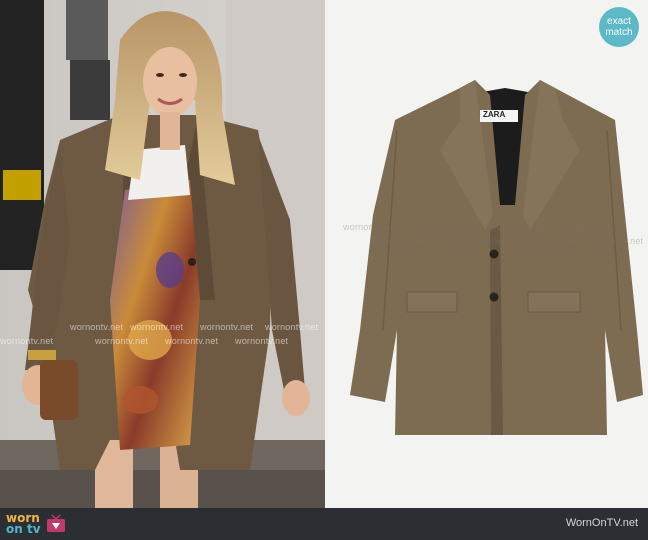 The width and height of the screenshot is (648, 540). I want to click on logo-line2: on tv, so click(23, 529).